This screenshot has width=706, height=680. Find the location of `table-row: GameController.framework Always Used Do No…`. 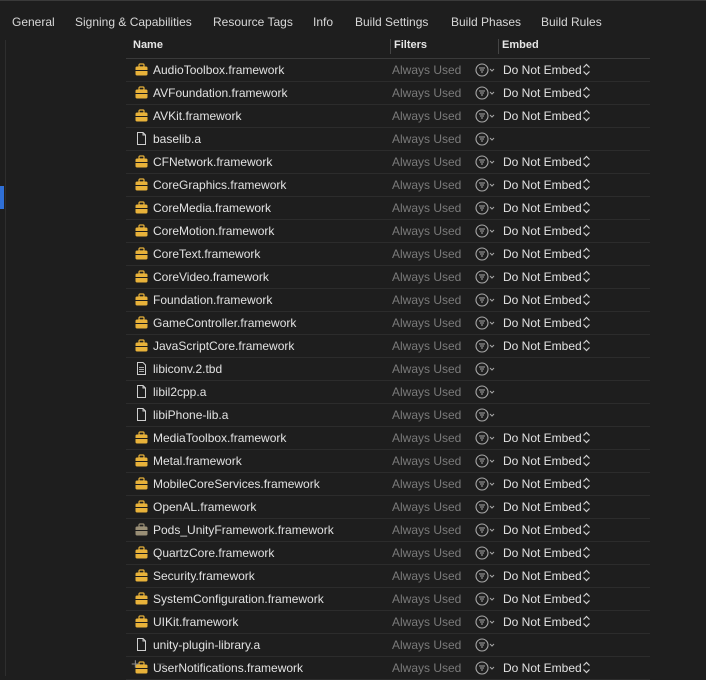

table-row: GameController.framework Always Used Do No… is located at coordinates (388, 323).